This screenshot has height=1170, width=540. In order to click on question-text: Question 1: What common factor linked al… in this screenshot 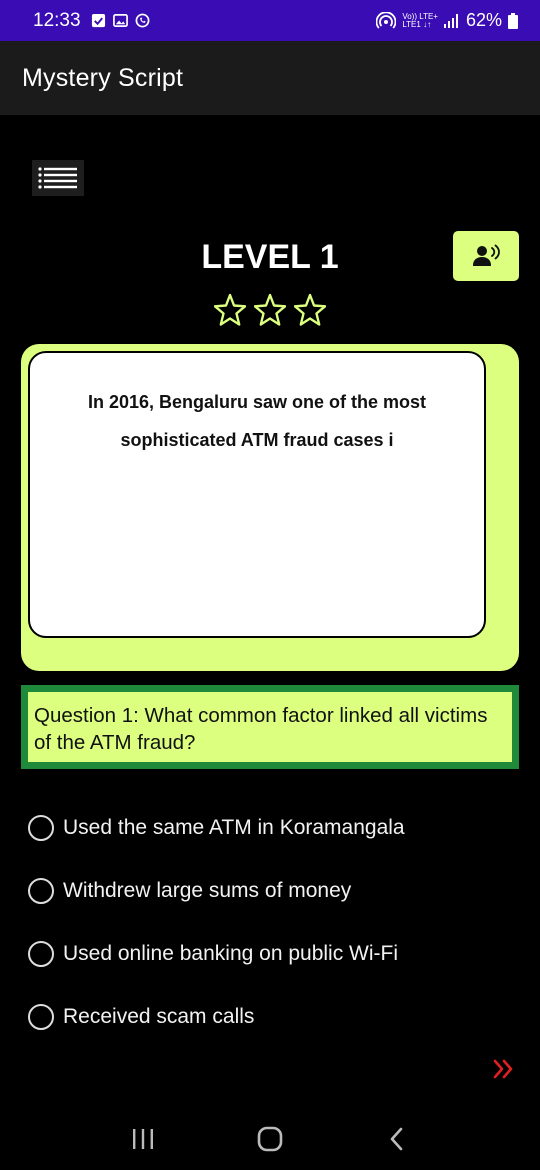, I will do `click(261, 729)`.